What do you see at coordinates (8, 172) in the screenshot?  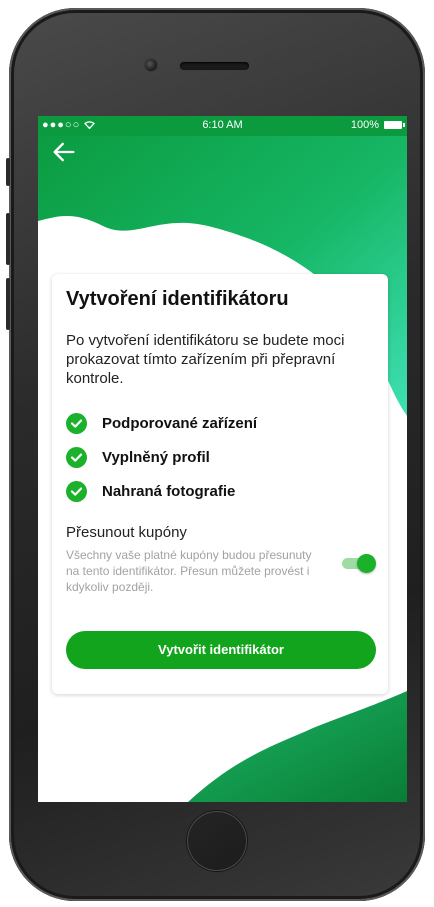 I see `mute-switch` at bounding box center [8, 172].